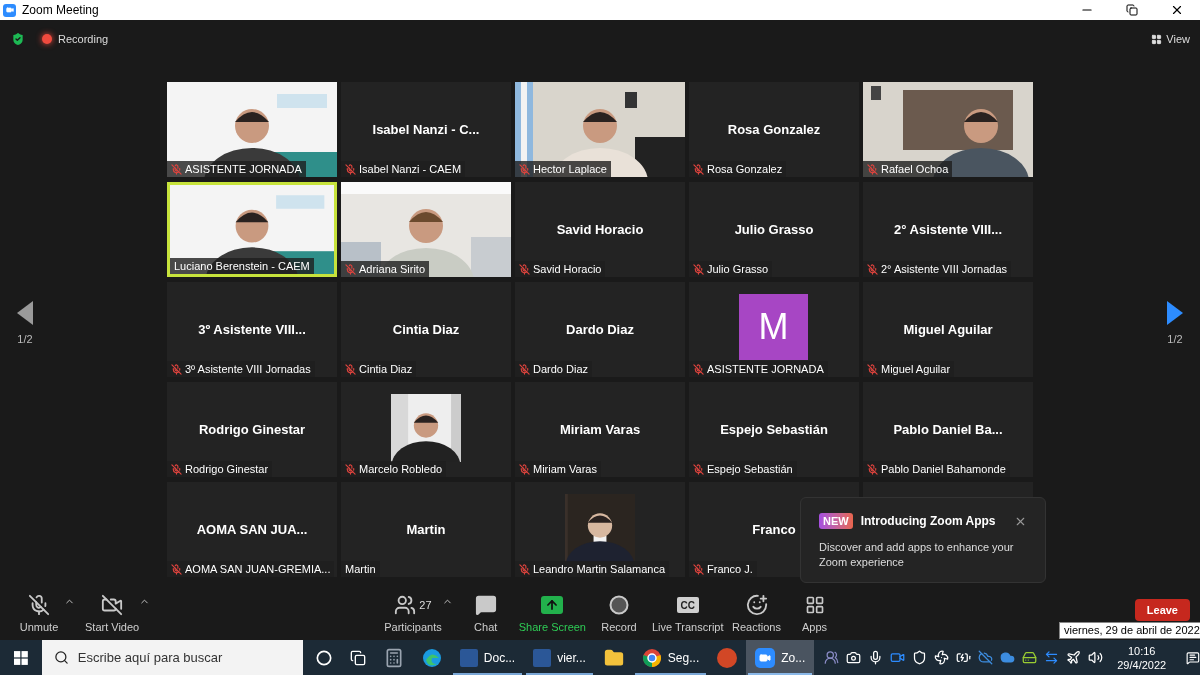 This screenshot has width=1200, height=675. Describe the element at coordinates (898, 657) in the screenshot. I see `video-app-icon` at that location.